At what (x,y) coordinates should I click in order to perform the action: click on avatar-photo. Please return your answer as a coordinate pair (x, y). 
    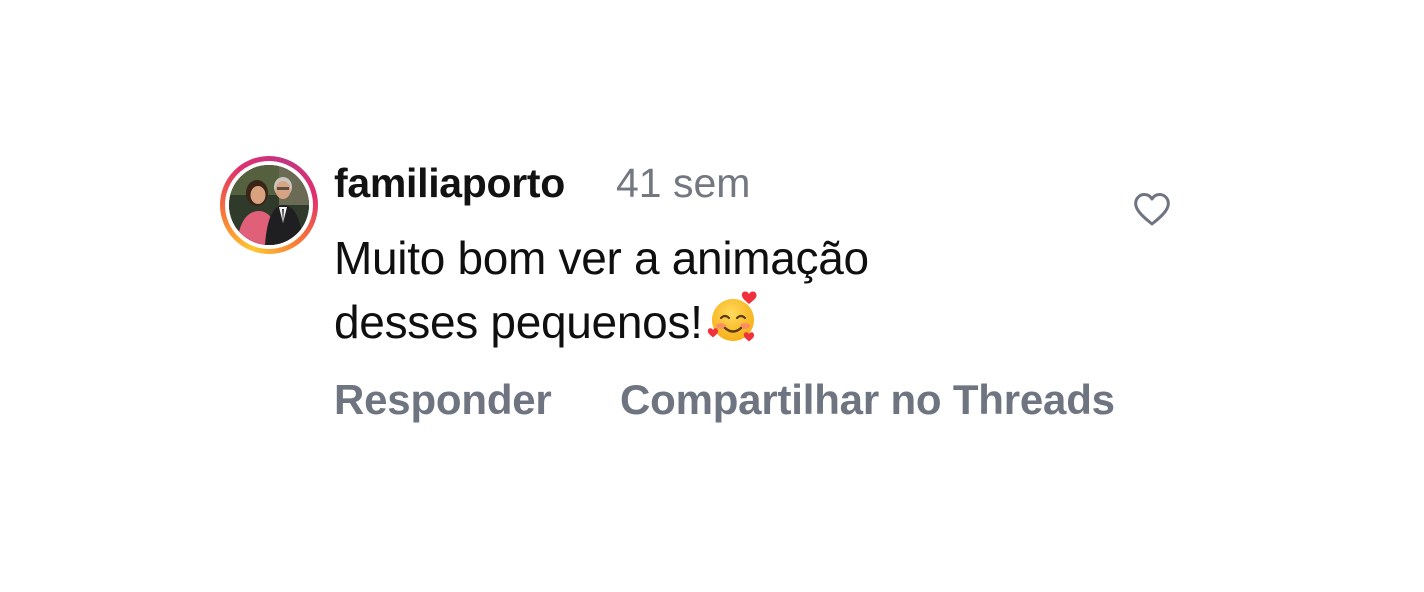
    Looking at the image, I should click on (269, 205).